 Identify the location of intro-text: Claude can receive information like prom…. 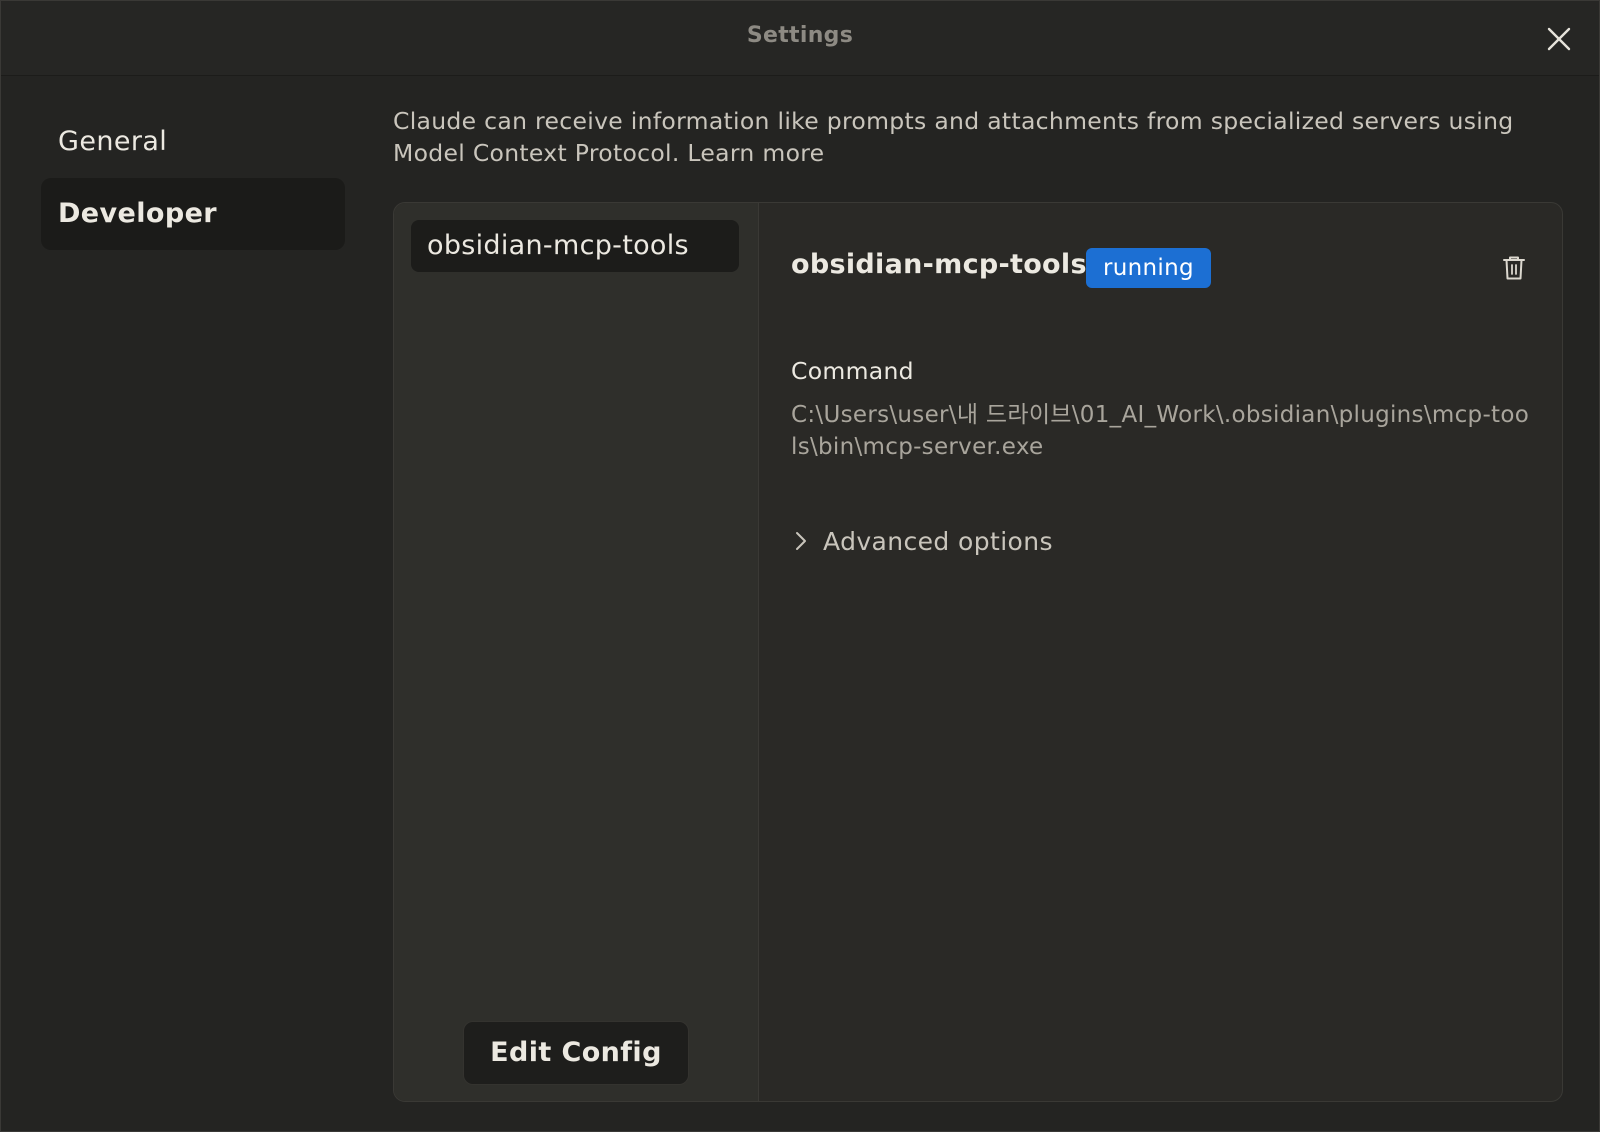
(953, 137).